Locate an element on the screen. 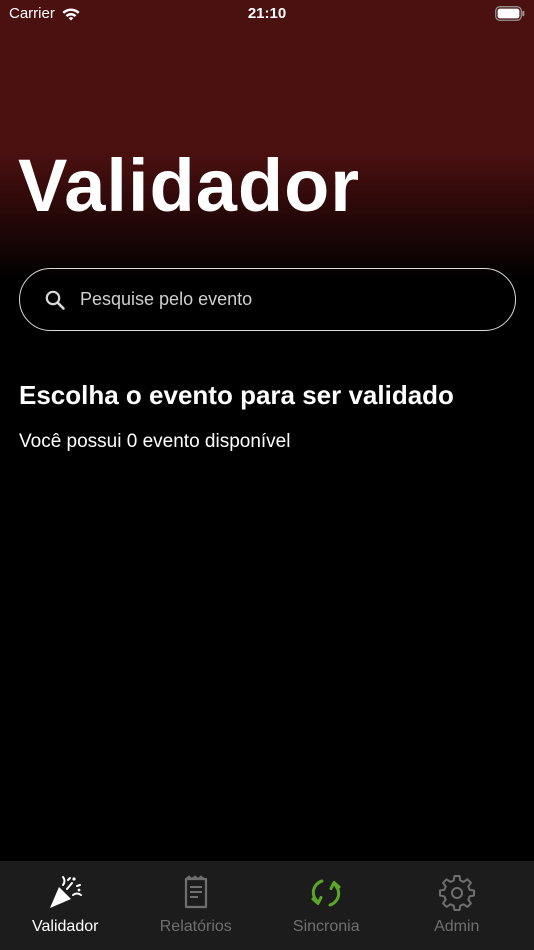  tab-sincronia: Sincronia is located at coordinates (326, 905).